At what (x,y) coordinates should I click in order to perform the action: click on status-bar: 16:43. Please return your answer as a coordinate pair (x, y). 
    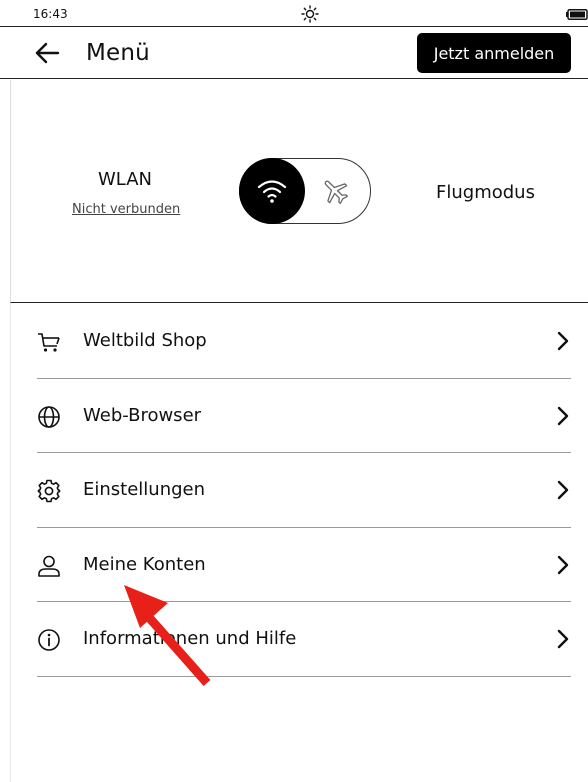
    Looking at the image, I should click on (294, 13).